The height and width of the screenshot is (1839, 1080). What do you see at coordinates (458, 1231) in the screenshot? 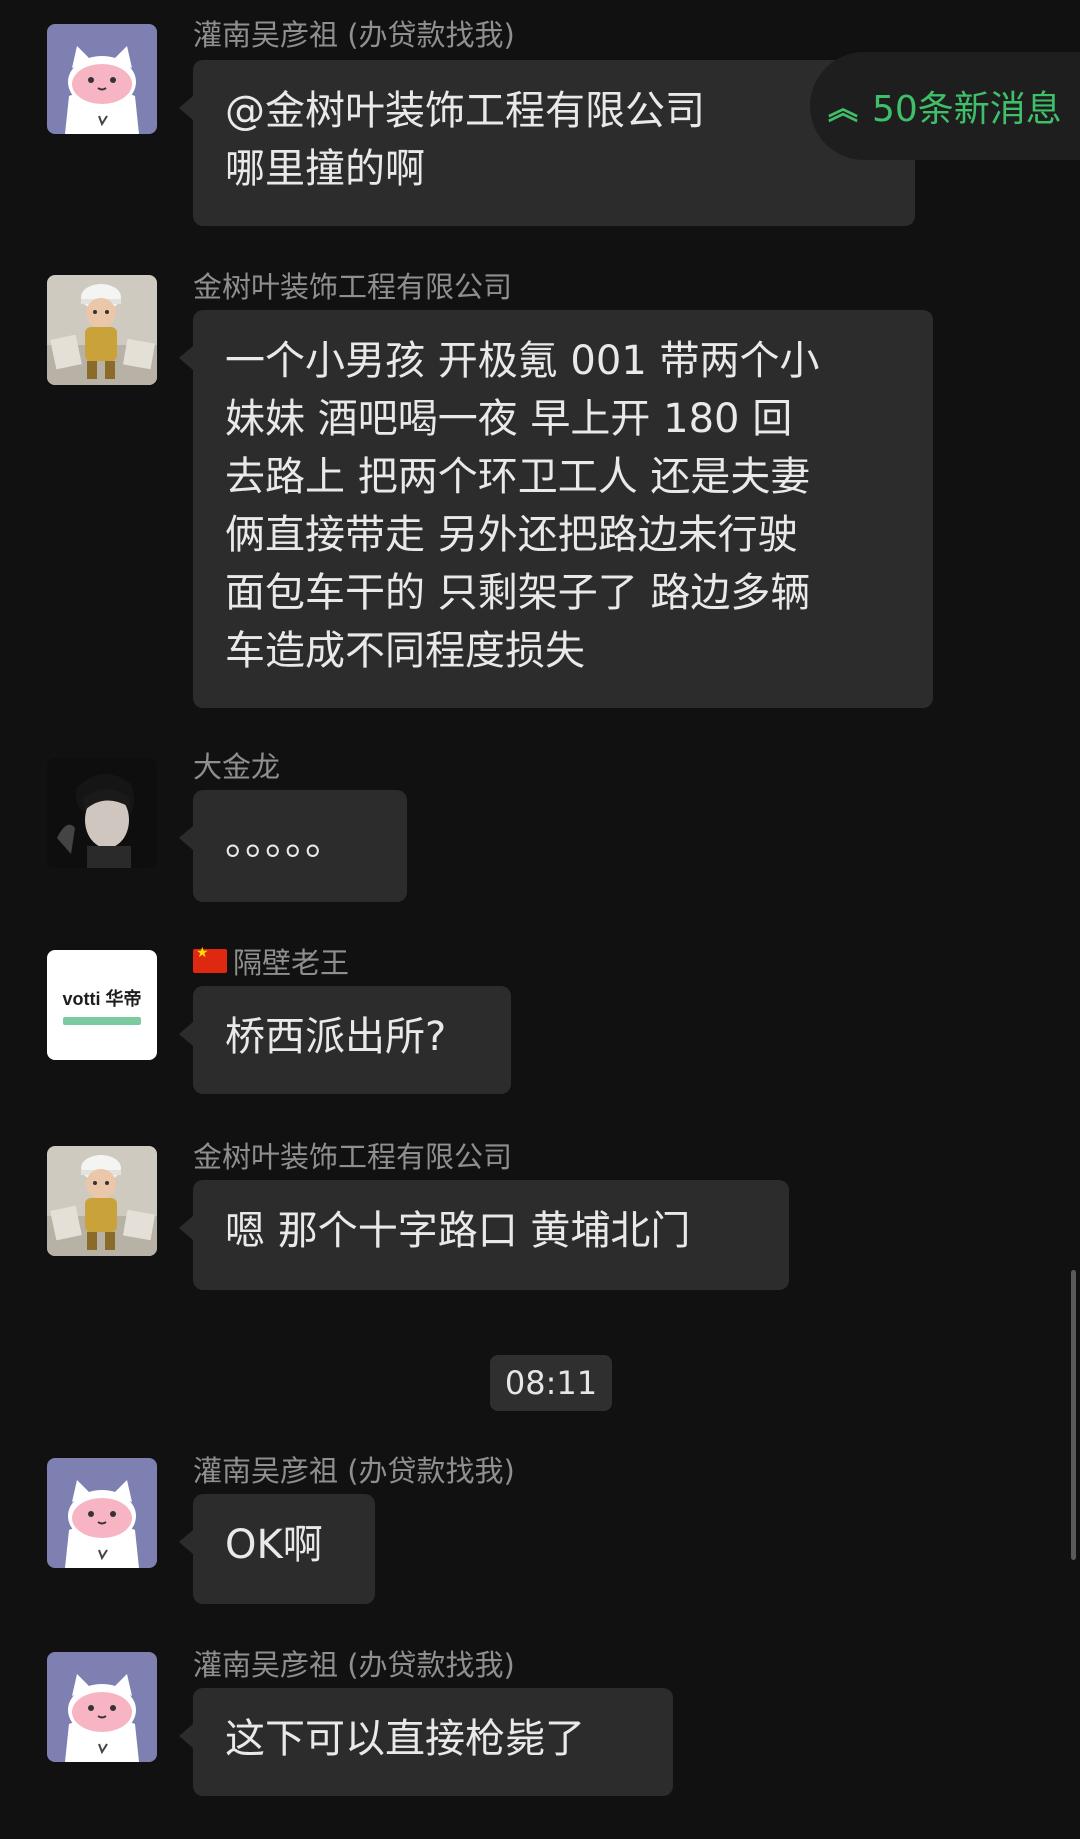
I see `message-text-line: 嗯 那个十字路口 黄埔北门` at bounding box center [458, 1231].